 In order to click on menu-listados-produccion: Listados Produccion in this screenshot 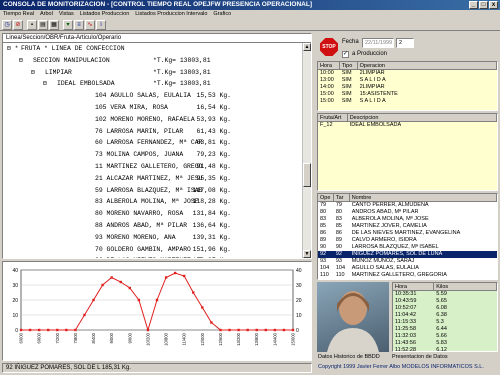, I will do `click(105, 14)`.